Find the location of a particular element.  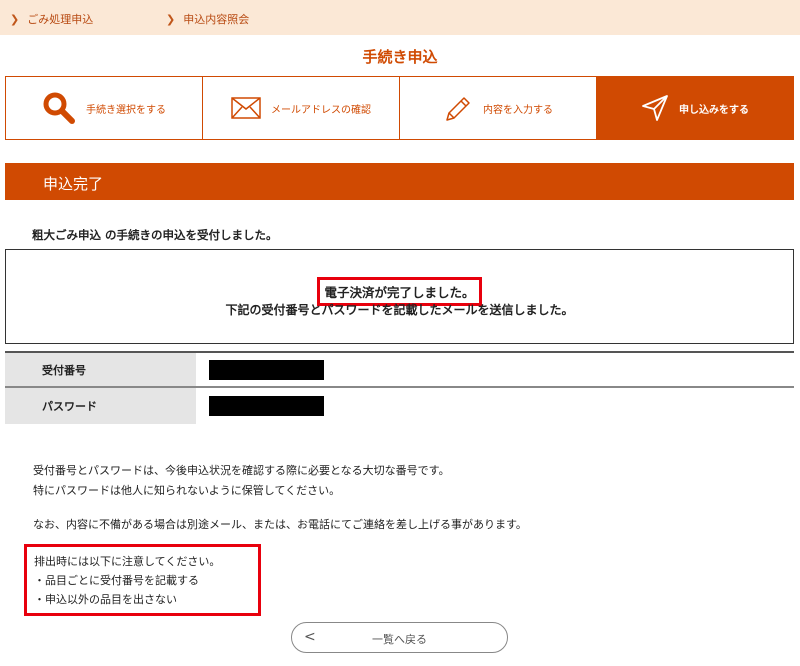

mail-icon is located at coordinates (246, 108).